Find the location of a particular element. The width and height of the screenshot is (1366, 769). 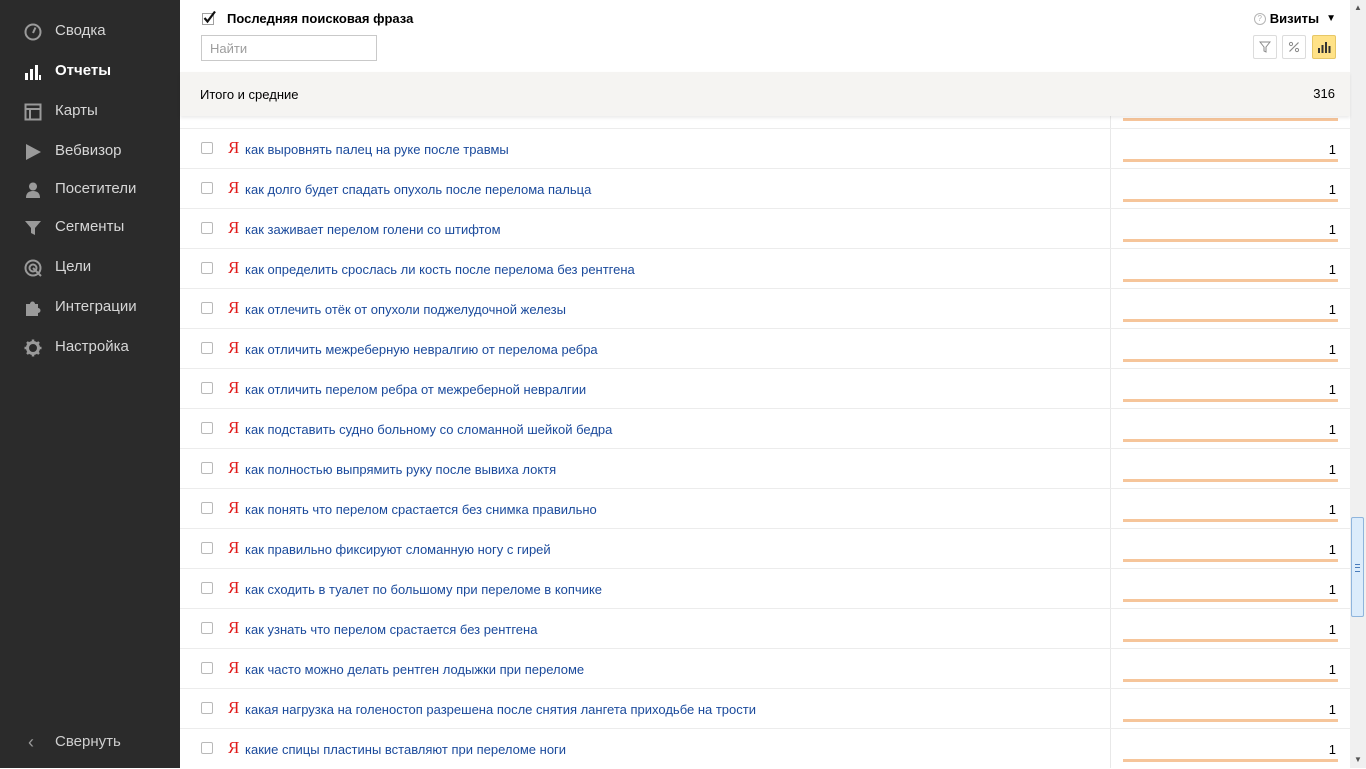

dimension-checkbox is located at coordinates (209, 17).